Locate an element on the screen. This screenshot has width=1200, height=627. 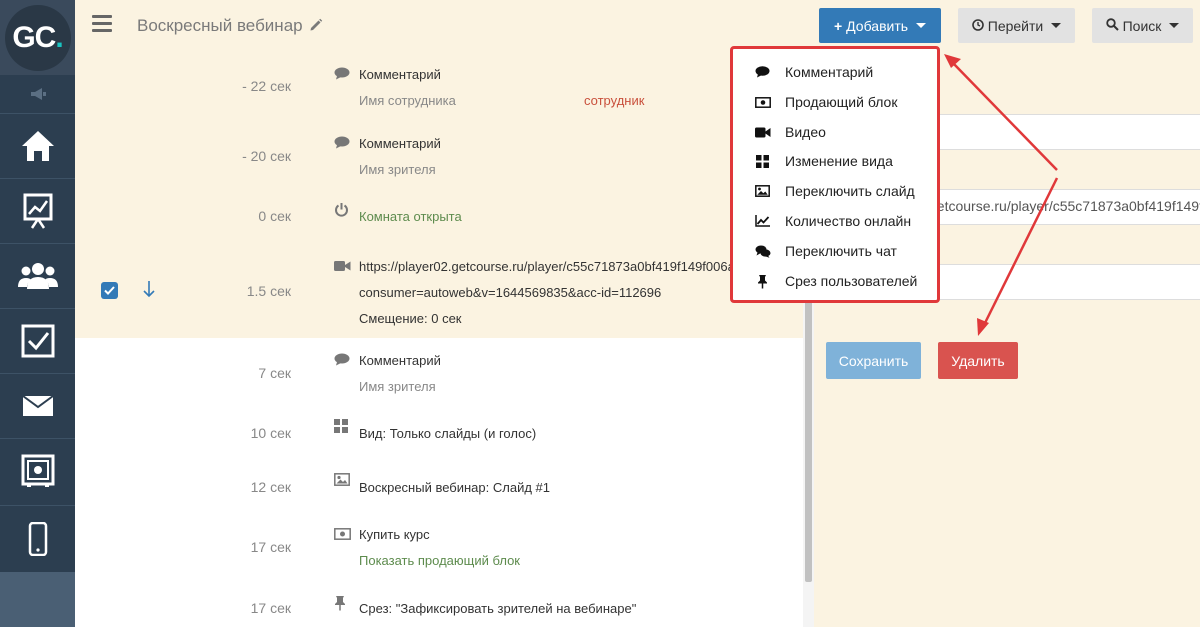
menu-item-user-snapshot: Срез пользователей is located at coordinates (835, 281).